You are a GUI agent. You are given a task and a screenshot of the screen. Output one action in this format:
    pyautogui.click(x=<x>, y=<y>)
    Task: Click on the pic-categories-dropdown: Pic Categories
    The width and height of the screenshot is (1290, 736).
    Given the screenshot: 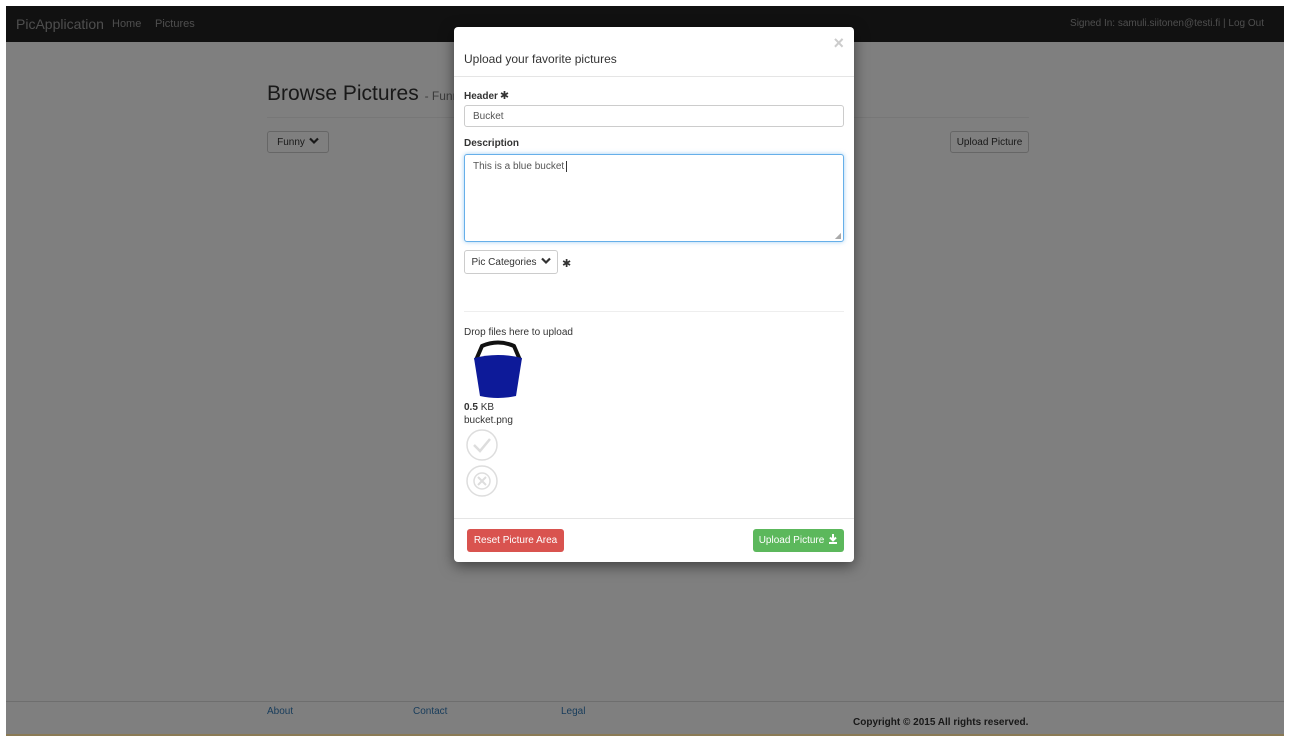 What is the action you would take?
    pyautogui.click(x=511, y=262)
    